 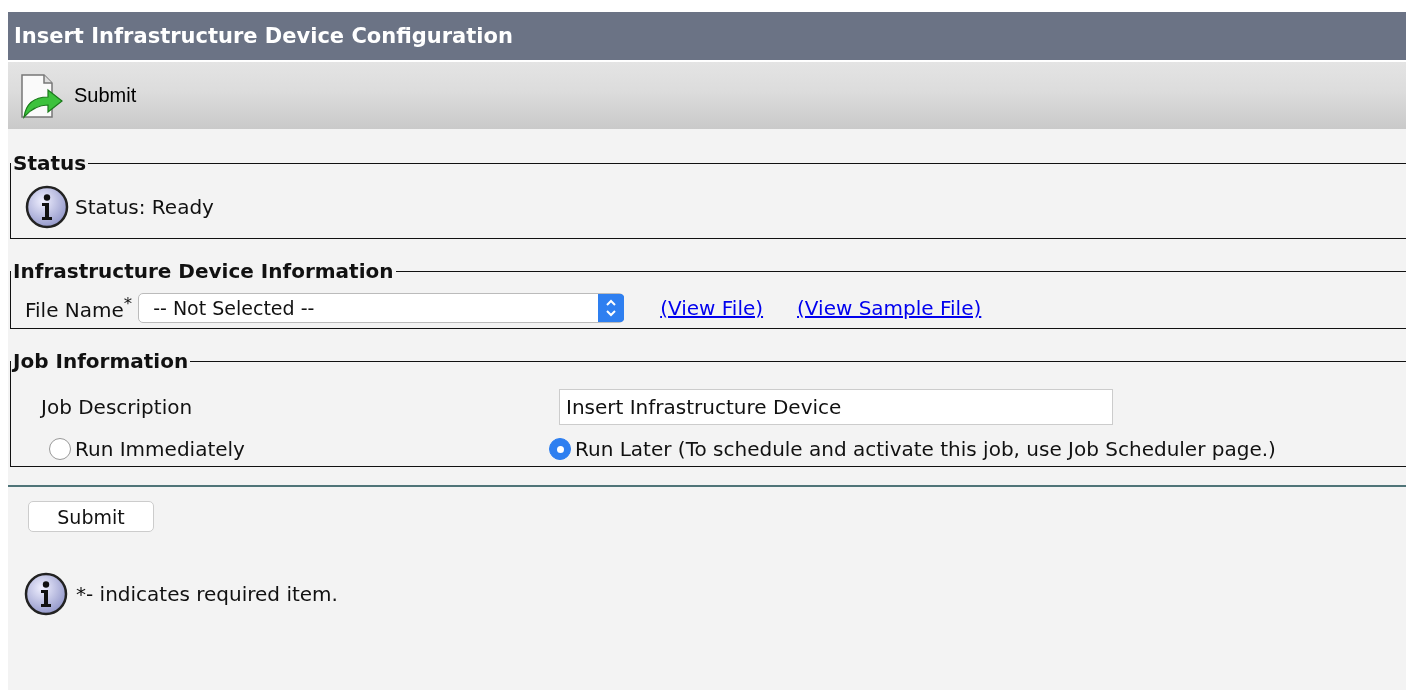 What do you see at coordinates (203, 271) in the screenshot?
I see `section-title: Infrastructure Device Information` at bounding box center [203, 271].